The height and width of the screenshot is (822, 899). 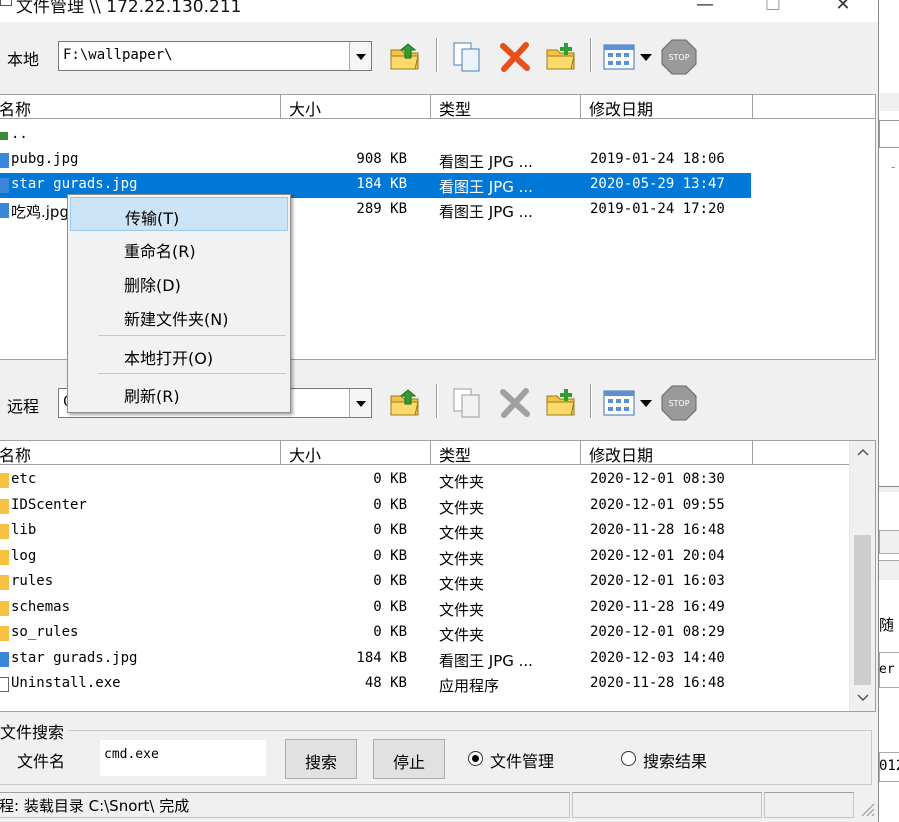 What do you see at coordinates (321, 759) in the screenshot?
I see `search-button: 搜索` at bounding box center [321, 759].